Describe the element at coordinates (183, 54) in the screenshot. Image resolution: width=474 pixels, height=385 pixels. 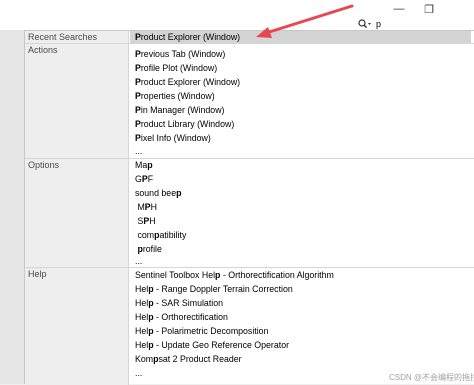
I see `result-text: revious Tab (Window)` at that location.